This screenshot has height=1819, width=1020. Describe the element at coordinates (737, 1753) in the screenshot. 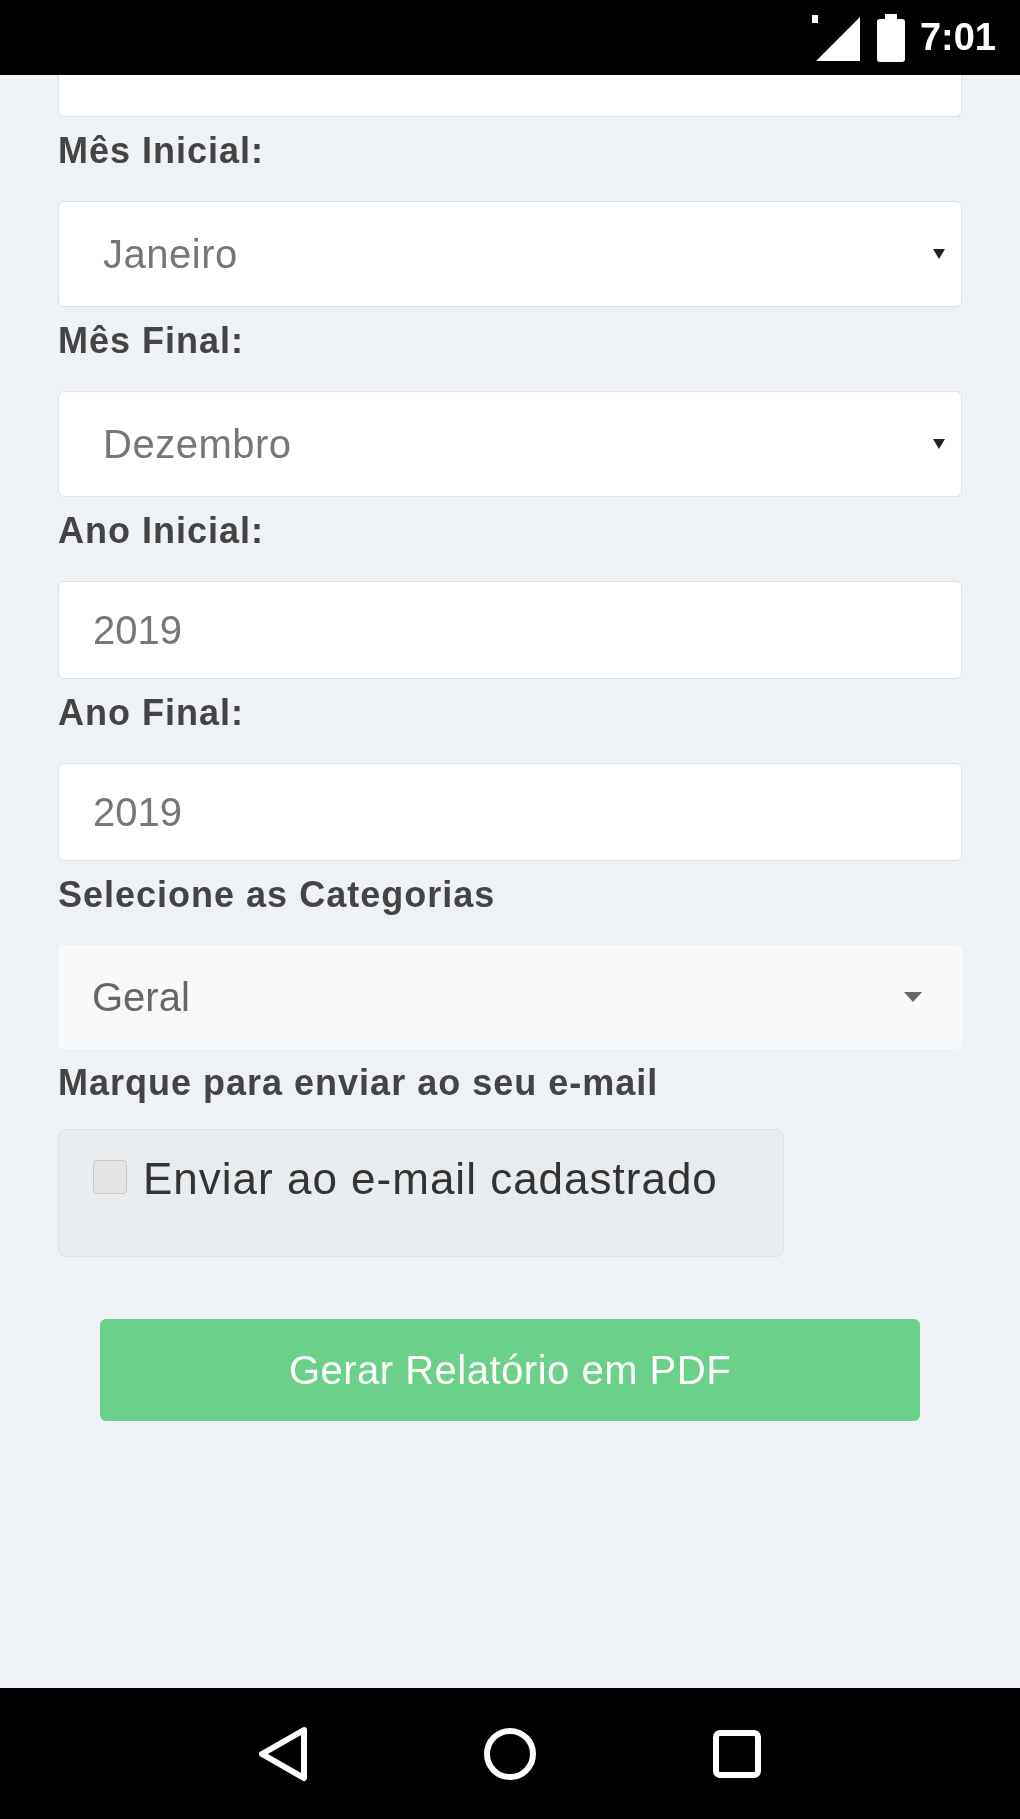

I see `recents-icon` at that location.